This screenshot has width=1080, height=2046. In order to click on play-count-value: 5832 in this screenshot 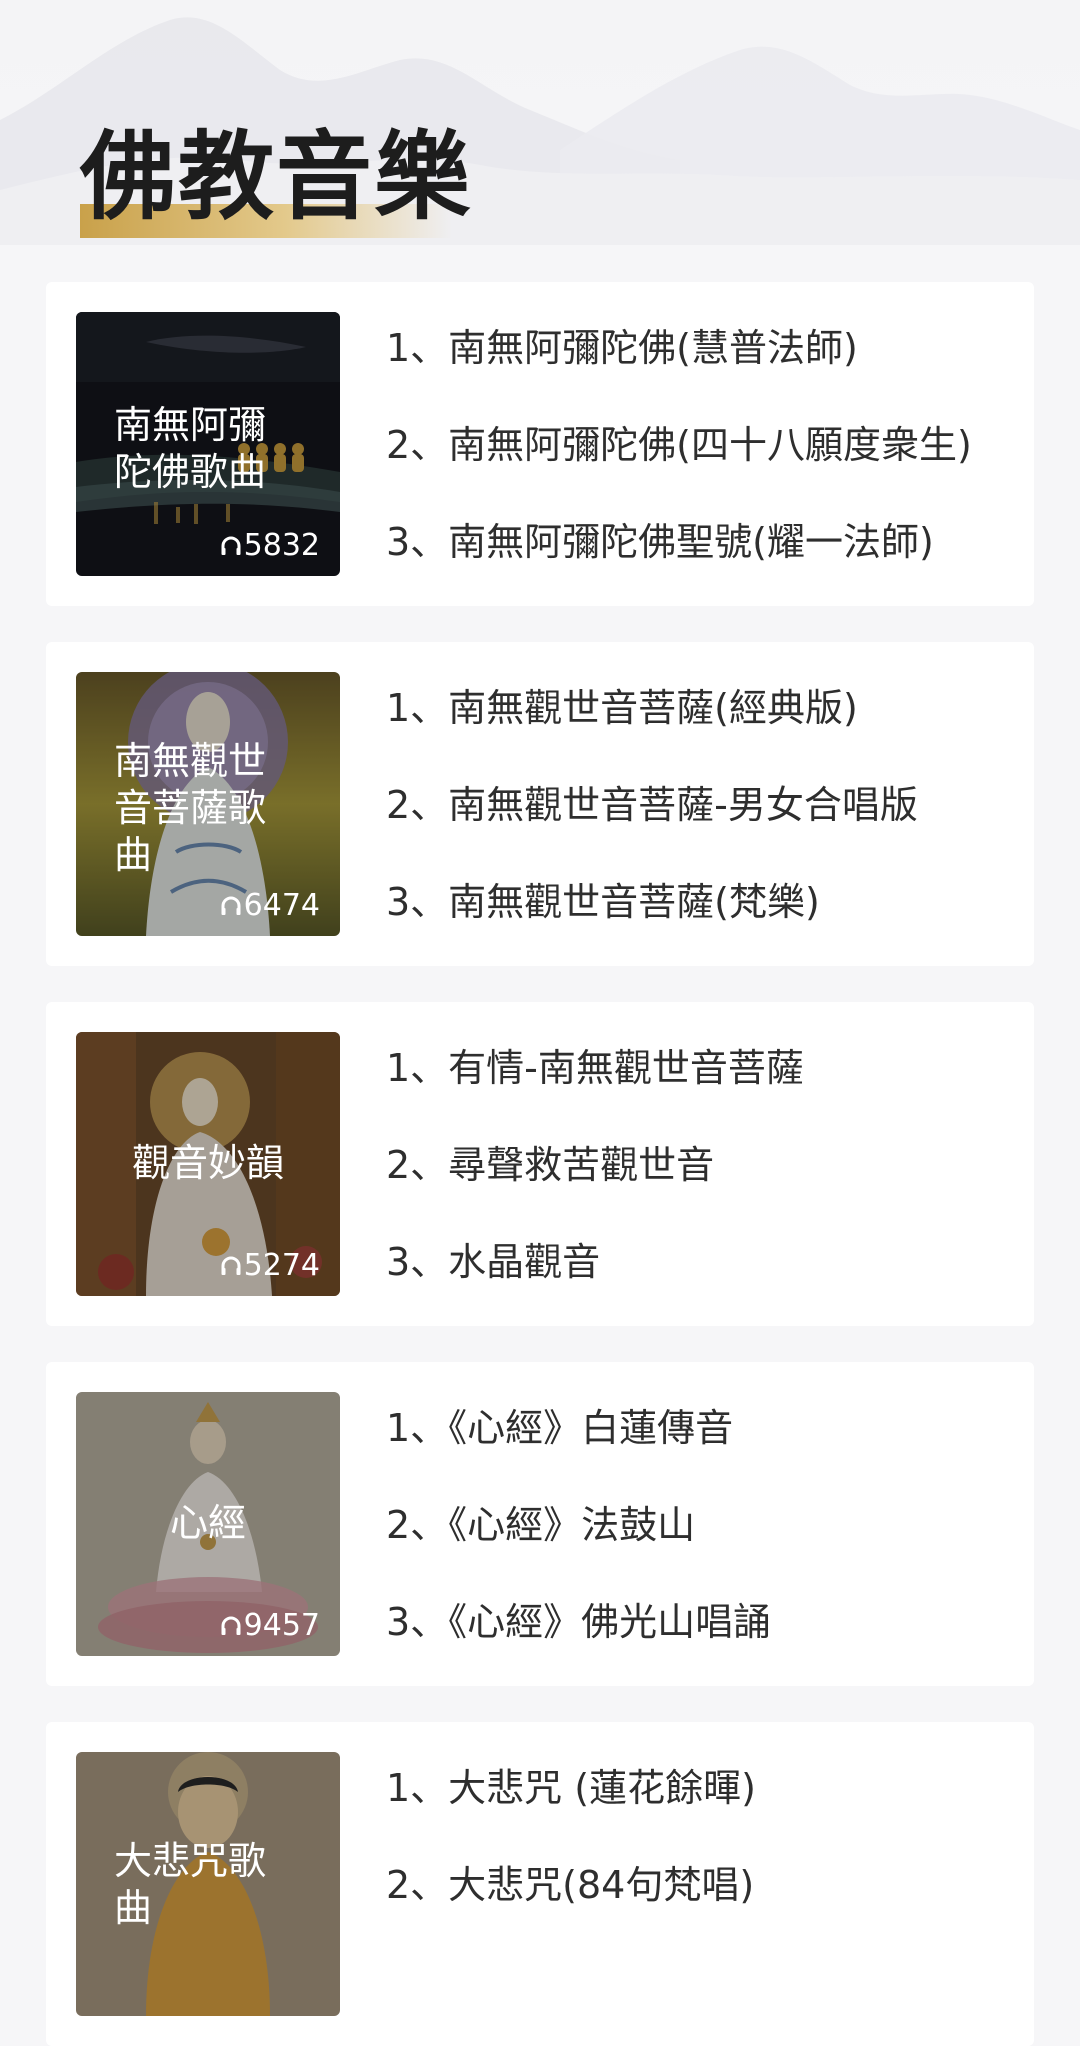, I will do `click(281, 545)`.